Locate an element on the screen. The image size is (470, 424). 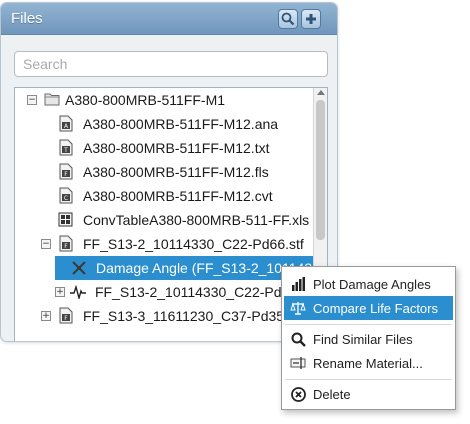
file-badge: T is located at coordinates (65, 150).